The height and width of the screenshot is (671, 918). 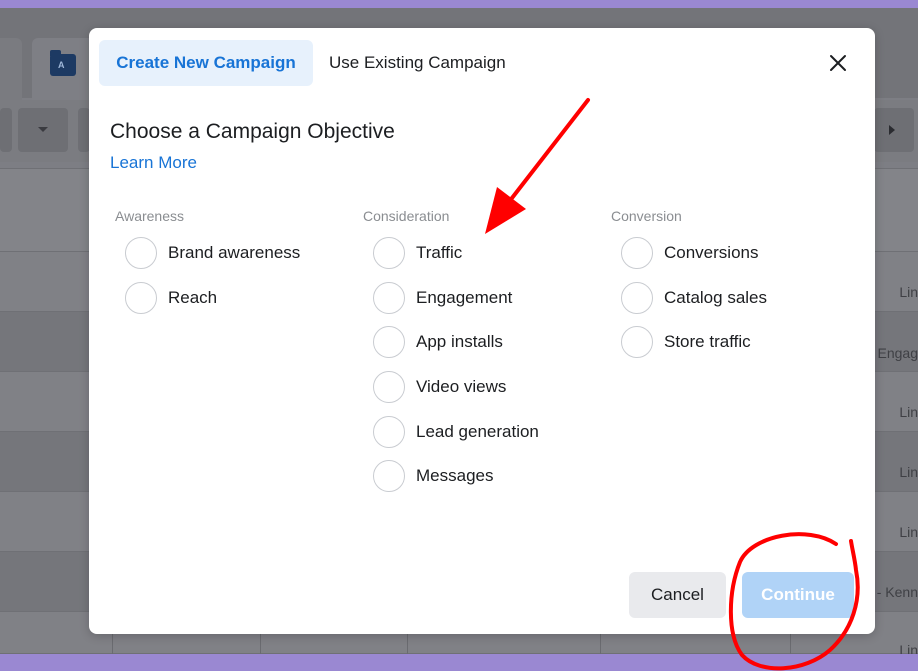 What do you see at coordinates (459, 342) in the screenshot?
I see `option-label: App installs` at bounding box center [459, 342].